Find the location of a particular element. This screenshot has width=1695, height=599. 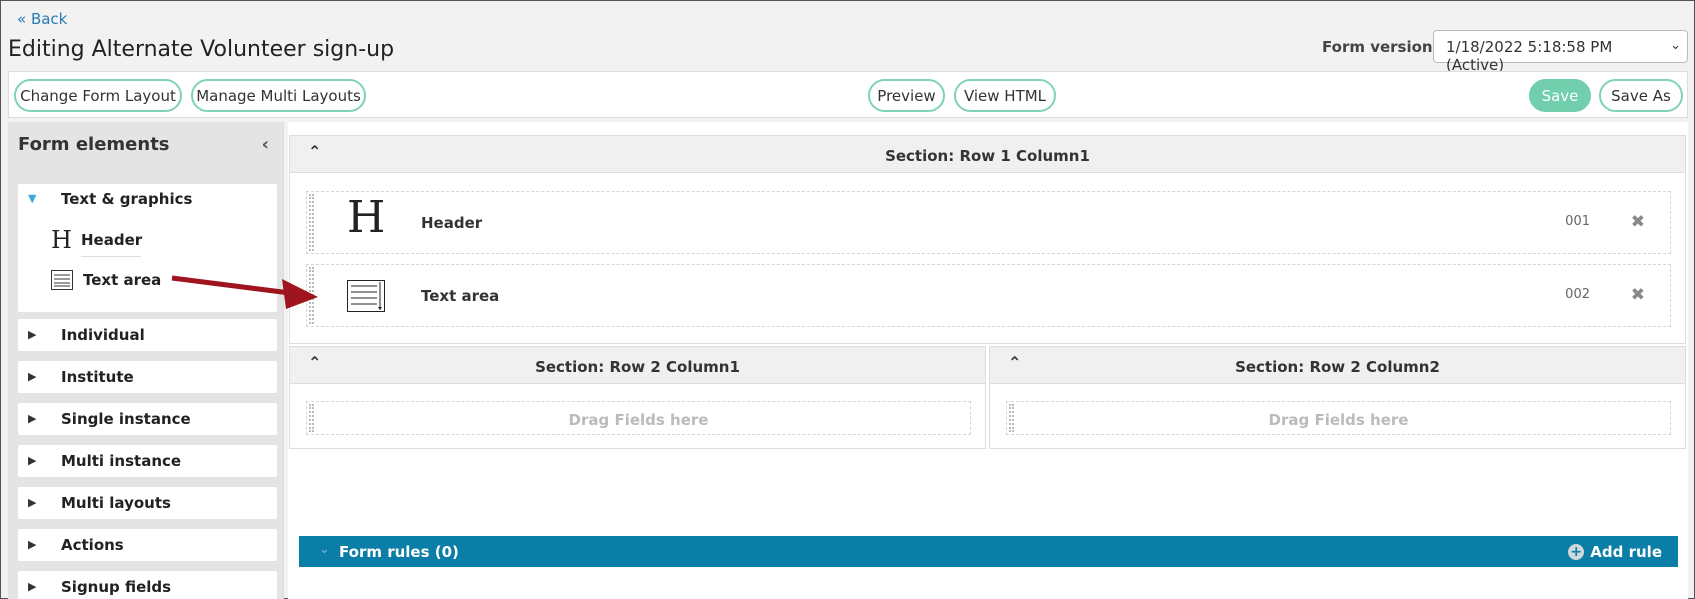

view-html-button: View HTML is located at coordinates (1005, 95).